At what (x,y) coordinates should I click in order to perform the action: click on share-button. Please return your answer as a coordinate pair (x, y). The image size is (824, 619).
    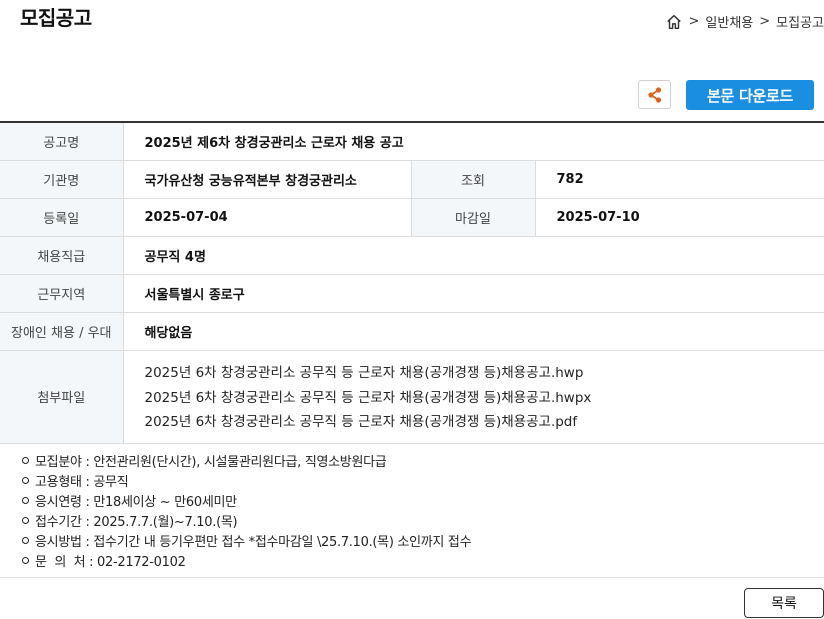
    Looking at the image, I should click on (654, 94).